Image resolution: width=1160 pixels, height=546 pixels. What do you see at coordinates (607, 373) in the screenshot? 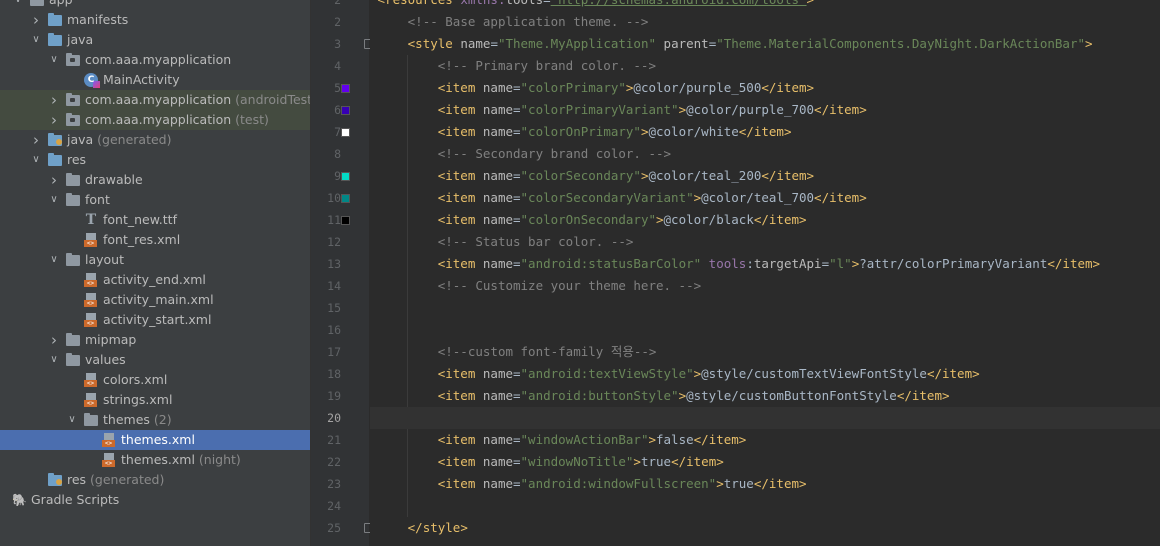
I see `code-token: "android:textViewStyle"` at bounding box center [607, 373].